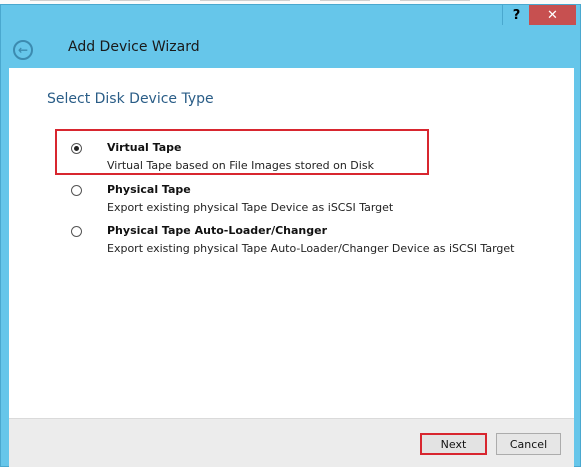 This screenshot has height=467, width=581. I want to click on option-title: Physical Tape Auto-Loader/Changer, so click(217, 230).